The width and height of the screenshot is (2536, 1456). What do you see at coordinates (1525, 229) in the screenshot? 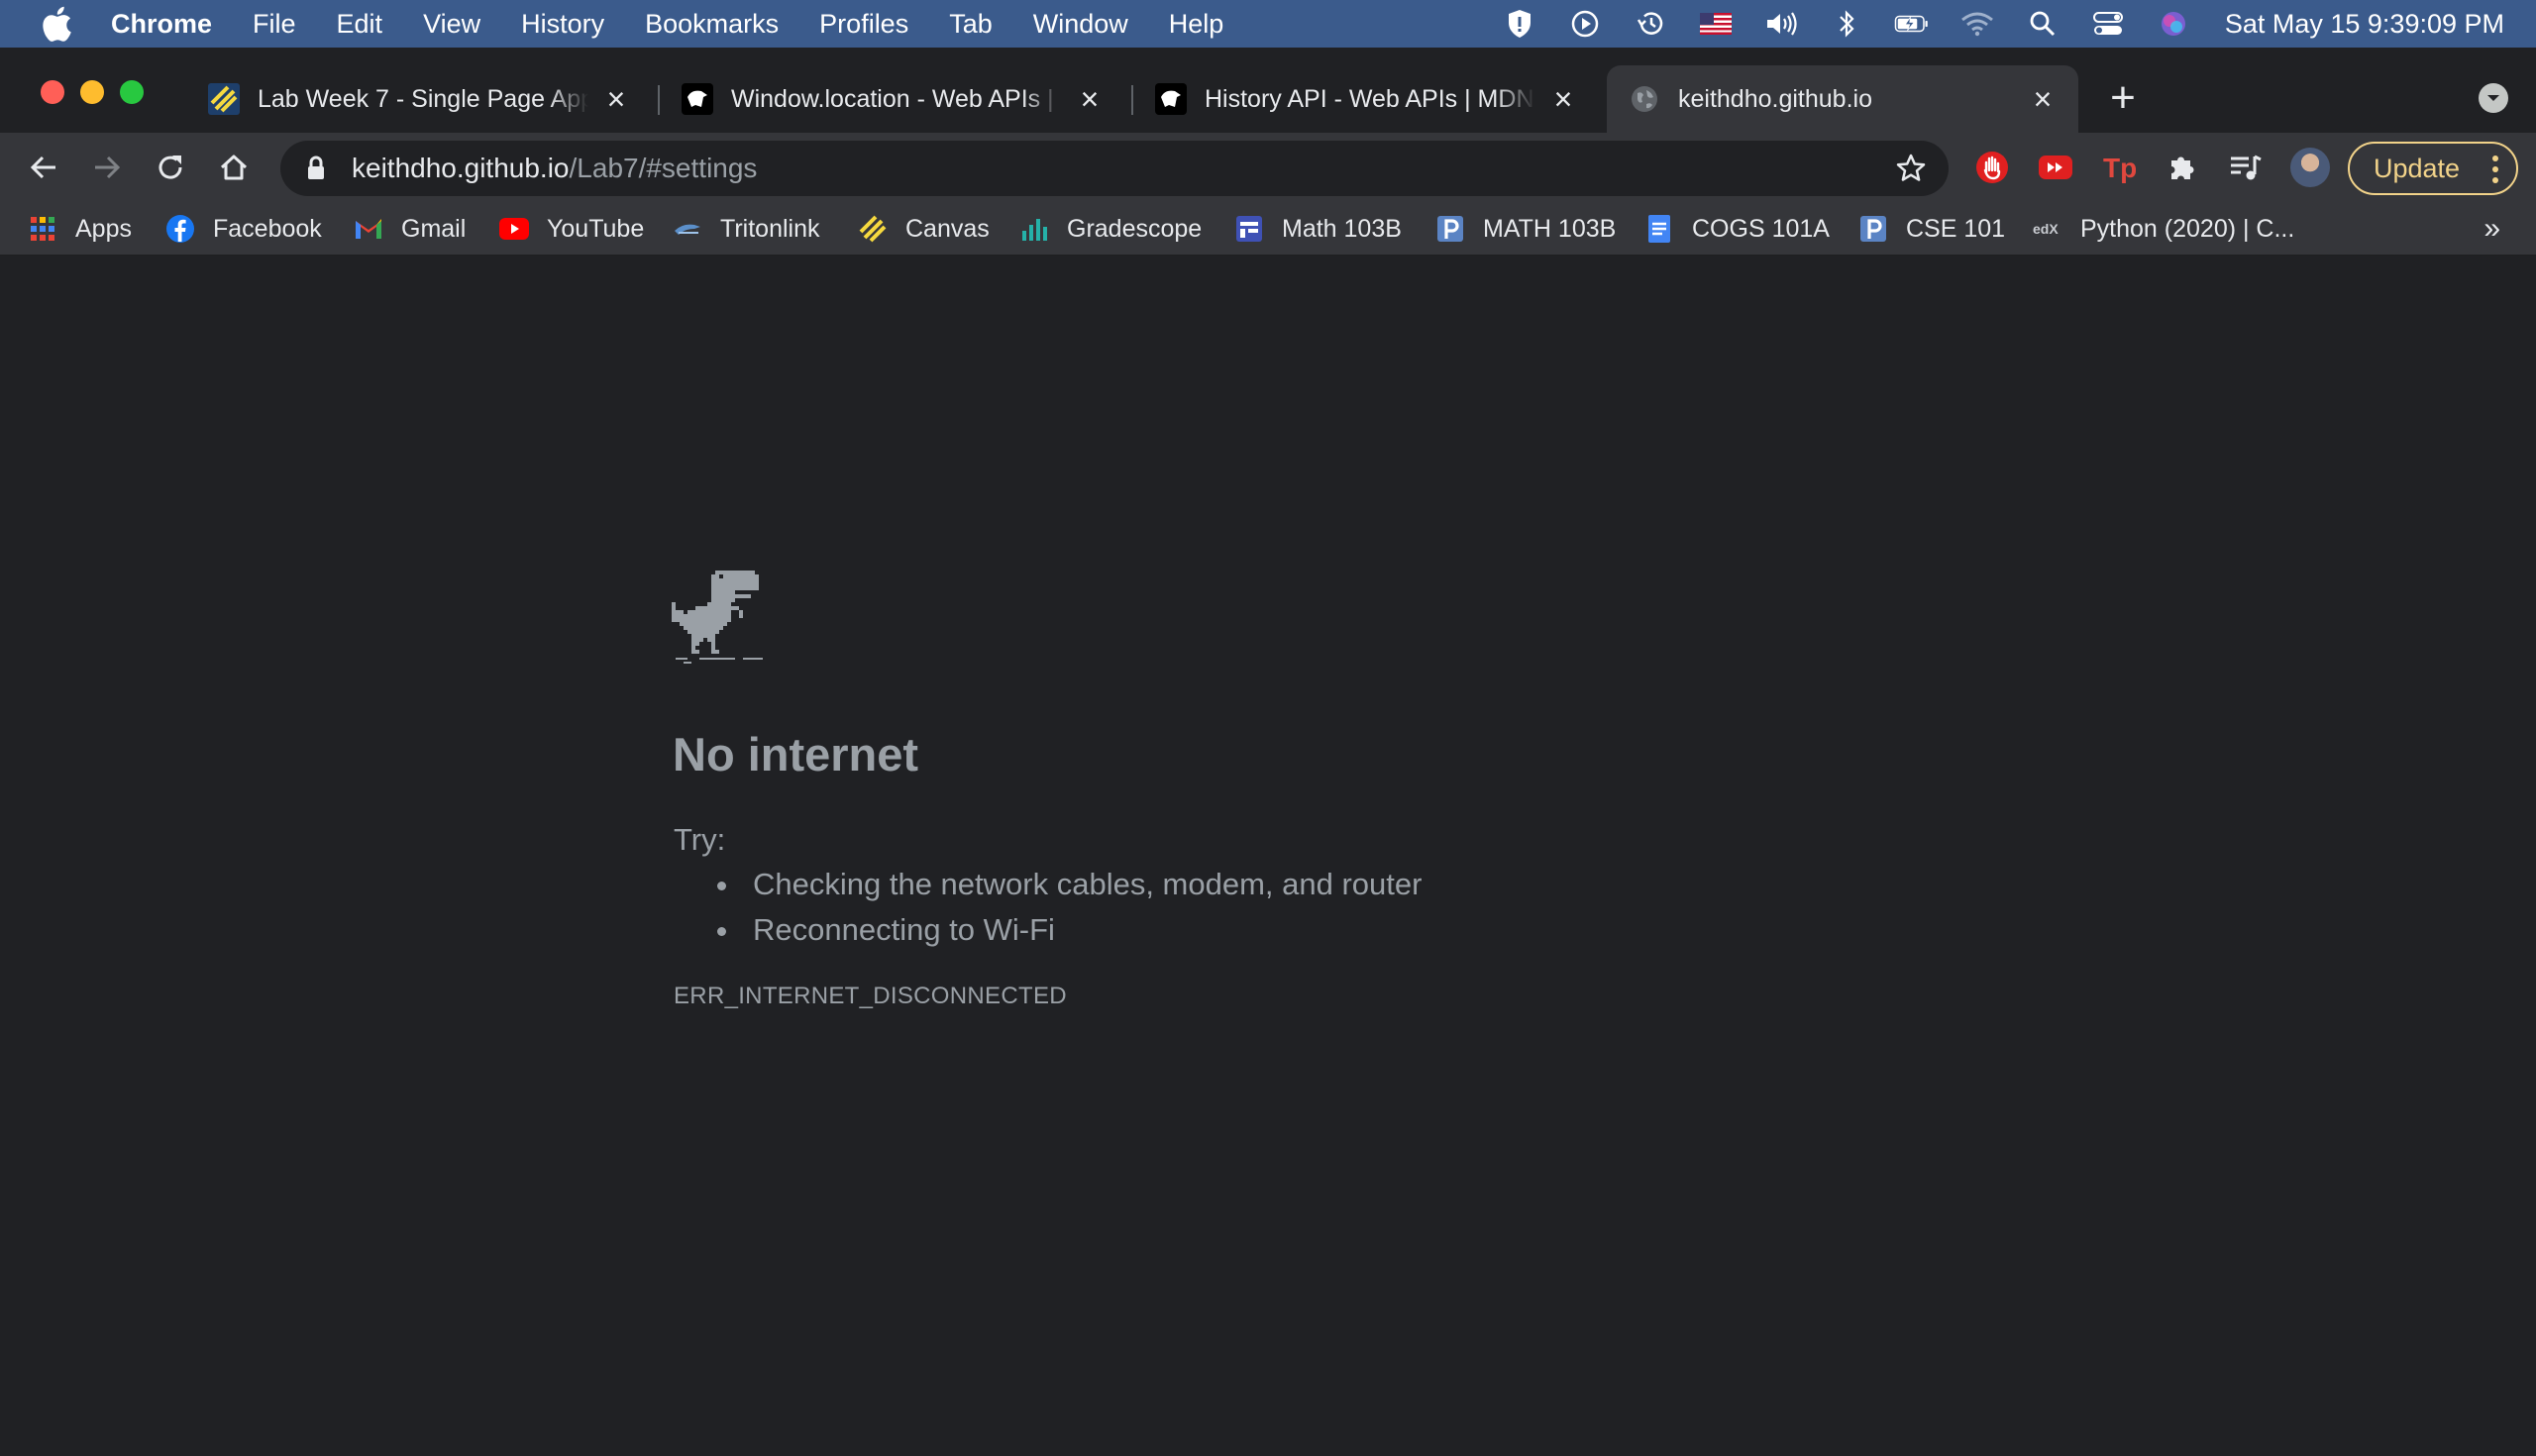
I see `bookmark-math-103b-piazza: MATH 103B` at bounding box center [1525, 229].